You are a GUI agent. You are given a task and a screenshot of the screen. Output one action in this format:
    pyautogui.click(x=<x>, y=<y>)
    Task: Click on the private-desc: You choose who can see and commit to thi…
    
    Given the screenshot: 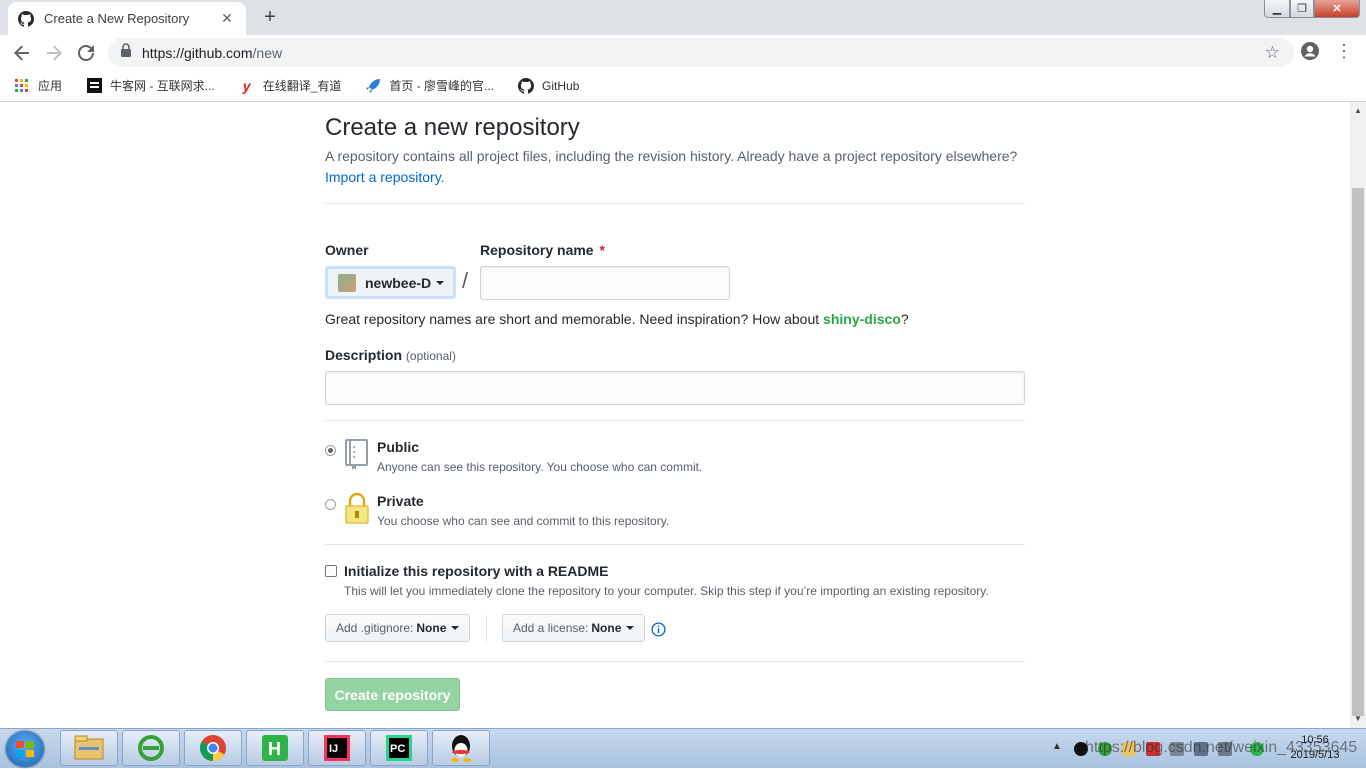 What is the action you would take?
    pyautogui.click(x=523, y=521)
    